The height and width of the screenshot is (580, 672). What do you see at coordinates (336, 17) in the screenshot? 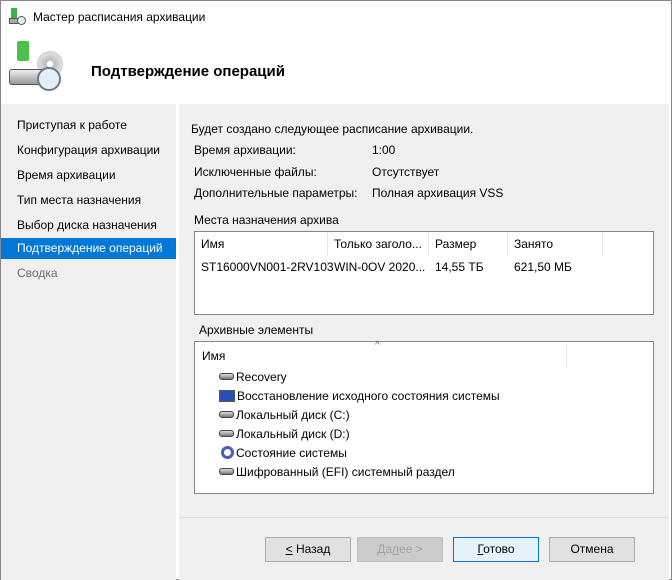
I see `title-bar: Мастер расписания архивации` at bounding box center [336, 17].